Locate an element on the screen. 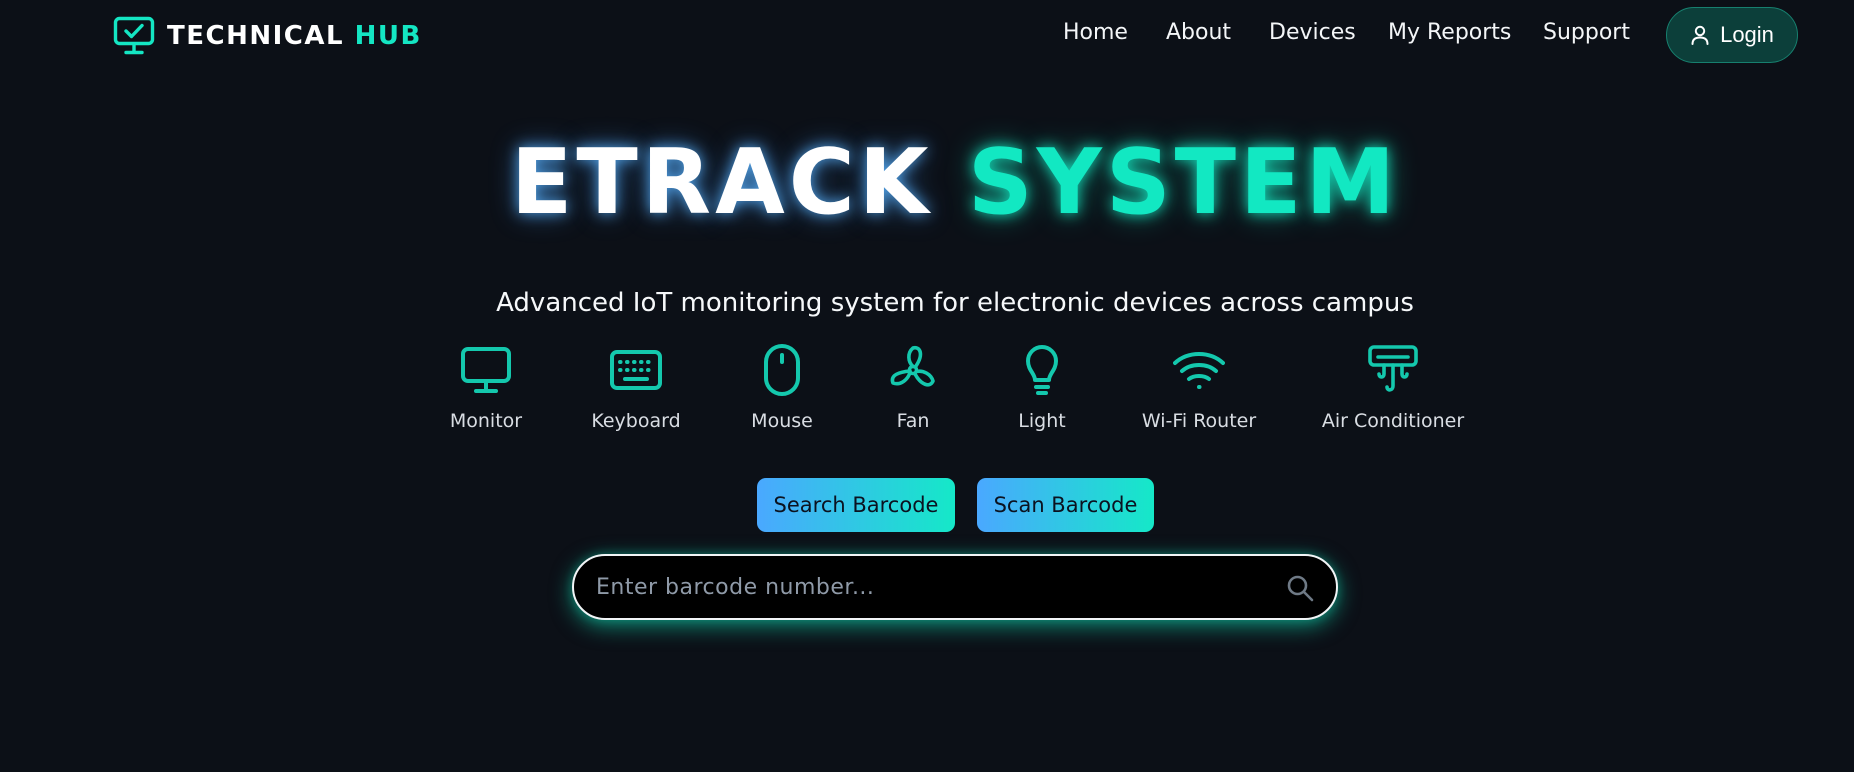 This screenshot has height=772, width=1854. barcode-search-box is located at coordinates (955, 587).